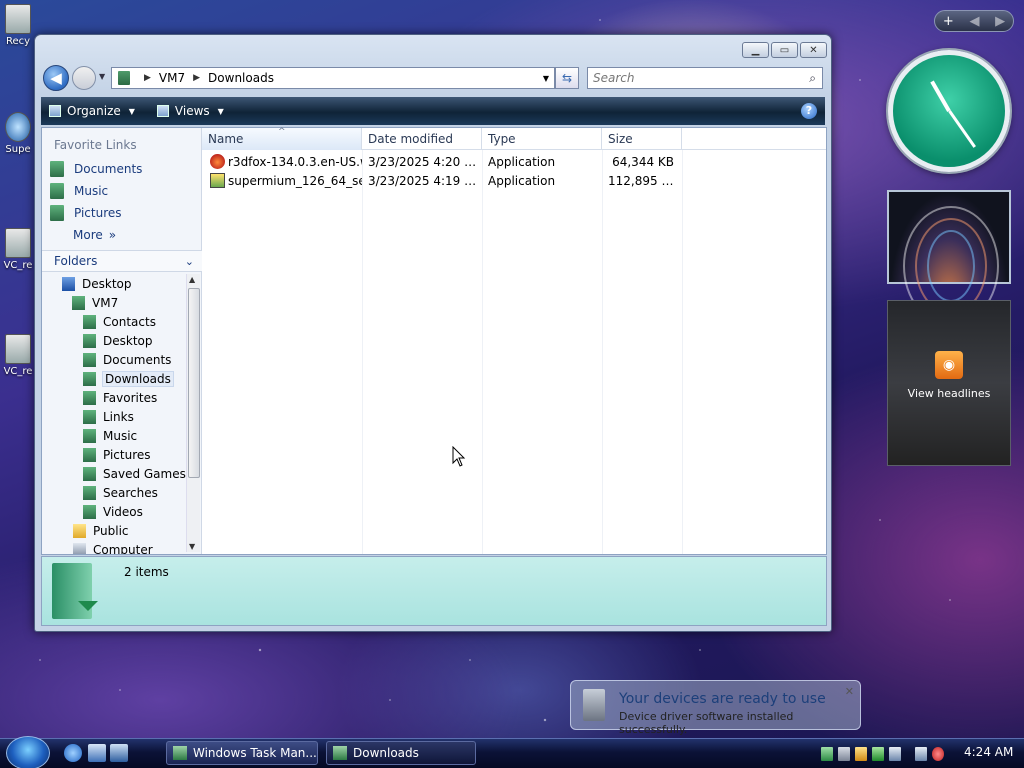 This screenshot has width=1024, height=768. I want to click on tree-item-public: Public, so click(114, 530).